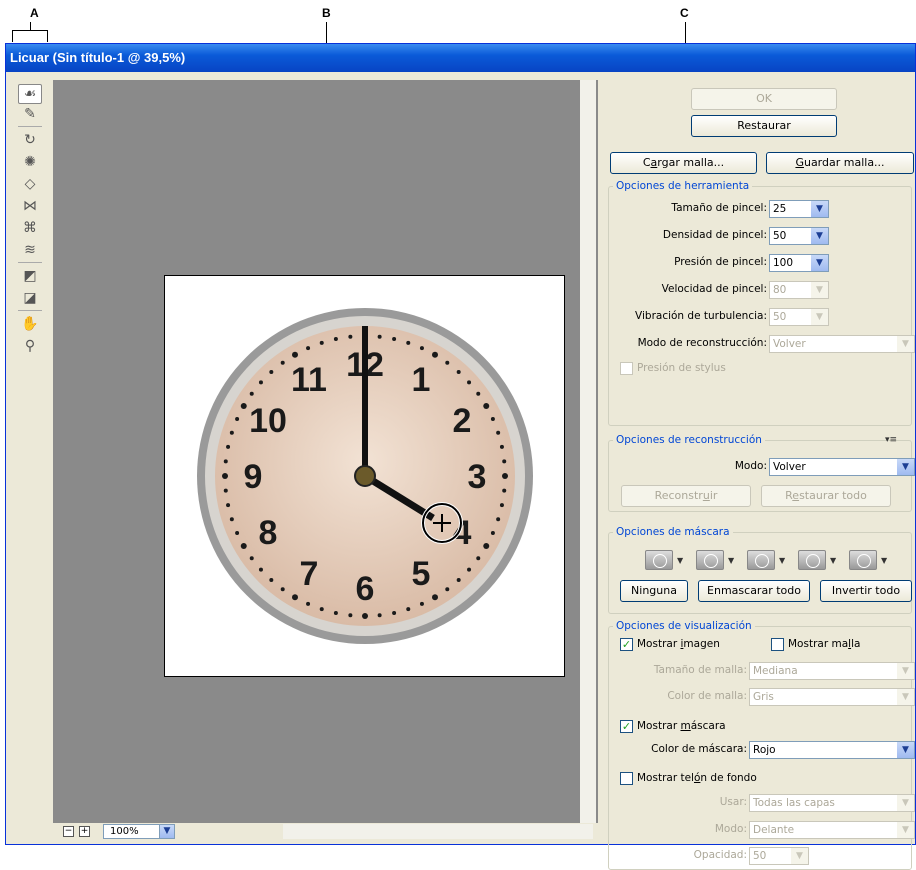  What do you see at coordinates (689, 440) in the screenshot?
I see `reconstruct-options-title: Opciones de reconstrucción` at bounding box center [689, 440].